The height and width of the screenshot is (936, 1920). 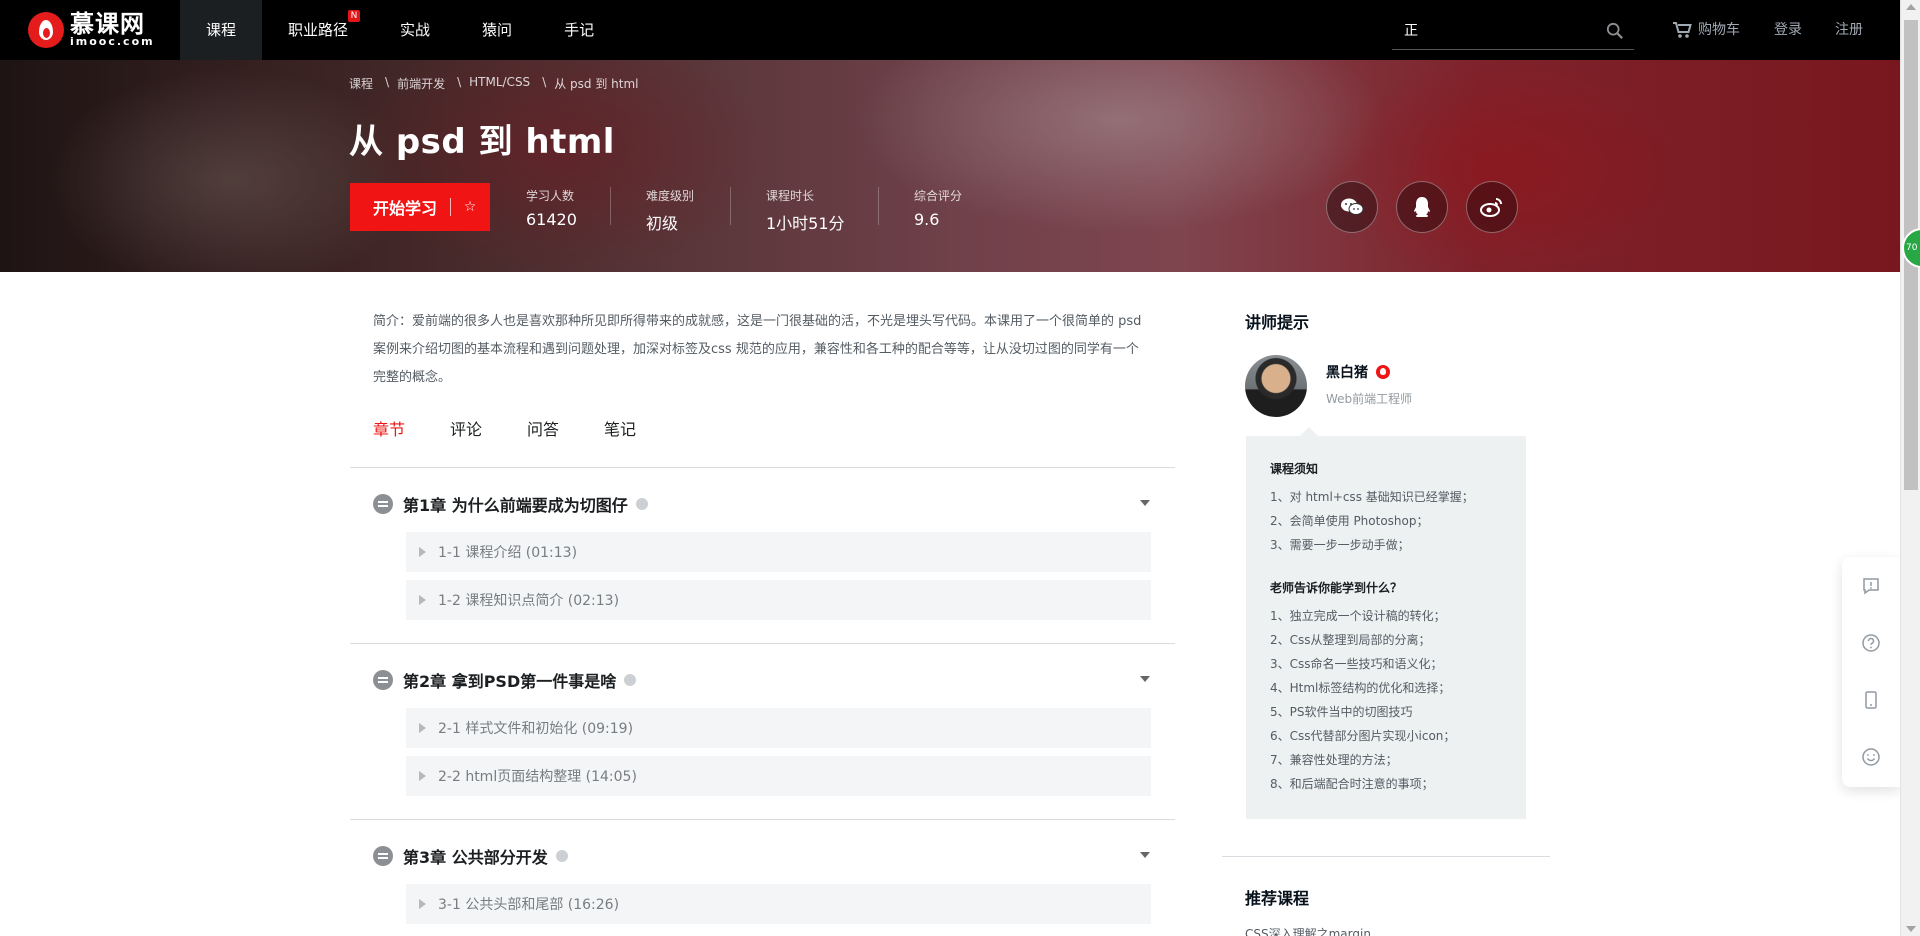 What do you see at coordinates (762, 877) in the screenshot?
I see `chapter: 第3章 公共部分开发 3-1 公共头部和尾部 (16:26)` at bounding box center [762, 877].